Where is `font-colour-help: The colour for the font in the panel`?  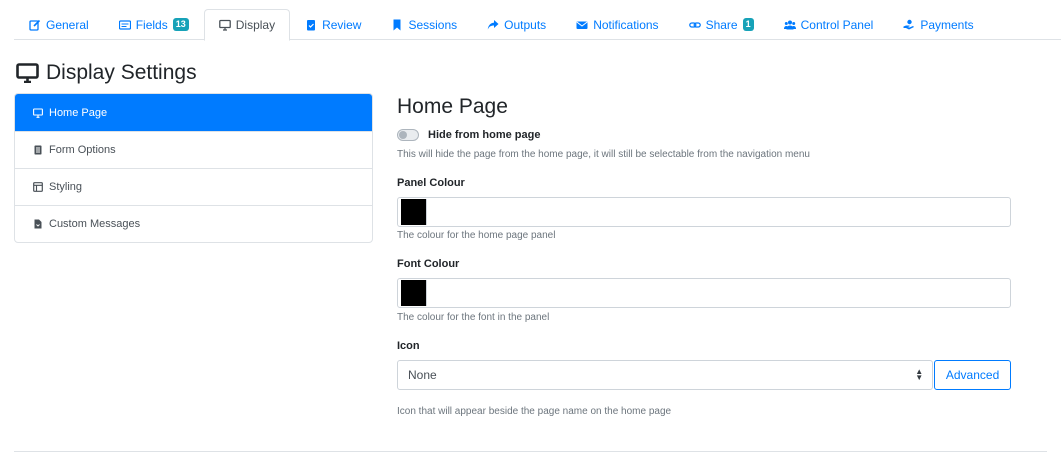
font-colour-help: The colour for the font in the panel is located at coordinates (473, 317).